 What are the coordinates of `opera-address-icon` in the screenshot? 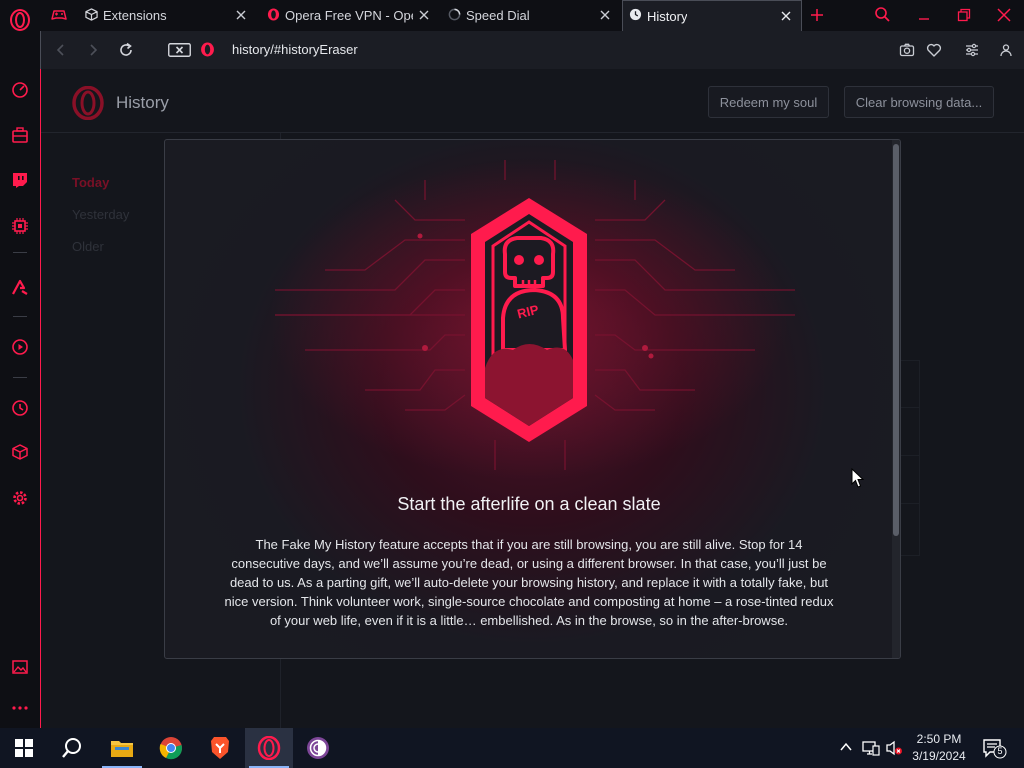 It's located at (208, 50).